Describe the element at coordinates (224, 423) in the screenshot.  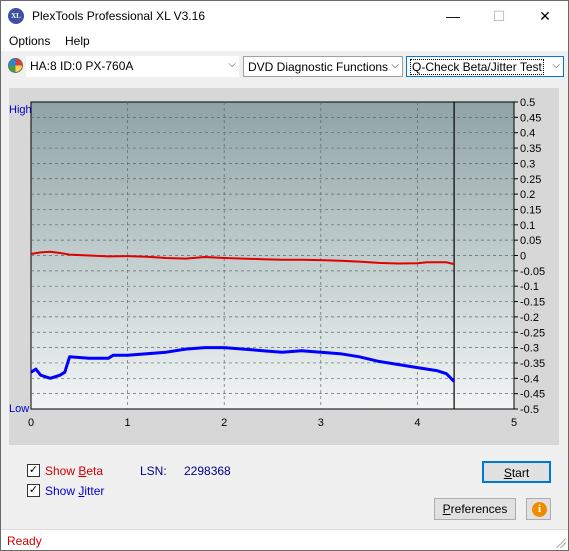
I see `x-tick-label: 2` at that location.